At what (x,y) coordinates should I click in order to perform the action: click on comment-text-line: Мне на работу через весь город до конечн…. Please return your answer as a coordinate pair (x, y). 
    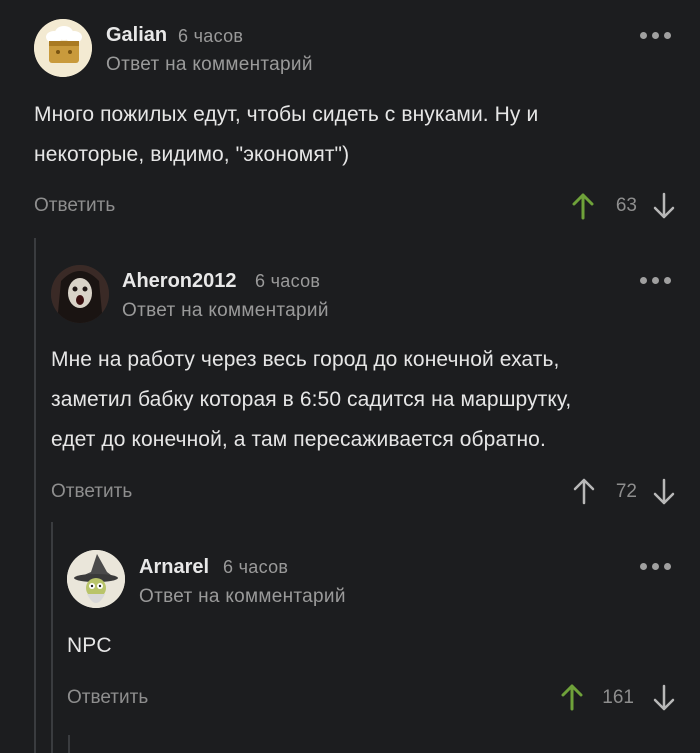
    Looking at the image, I should click on (305, 359).